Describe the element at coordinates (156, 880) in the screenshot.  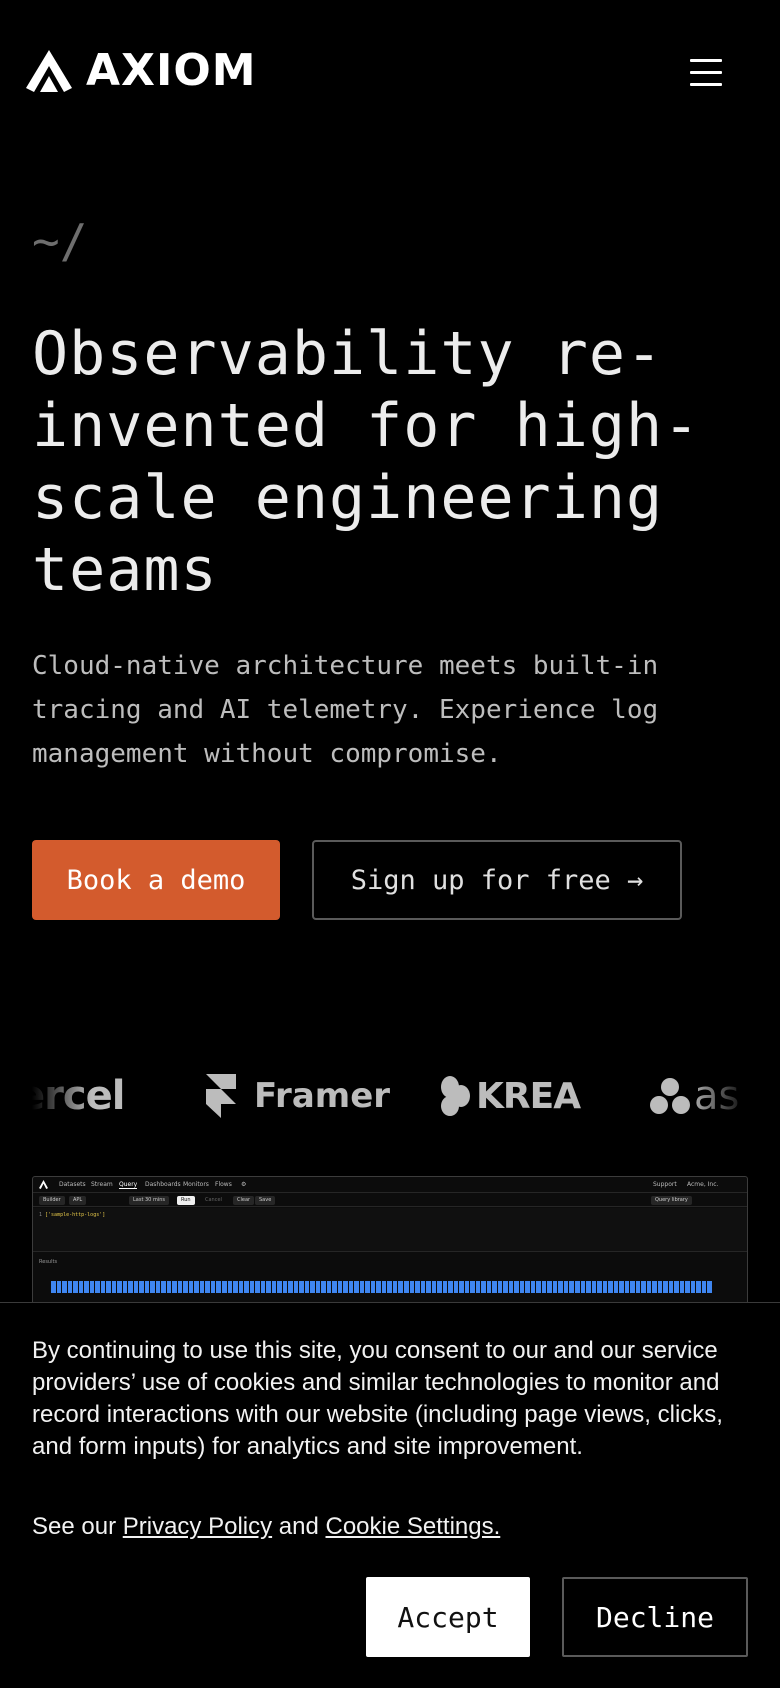
I see `book-demo-button: Book a demo` at that location.